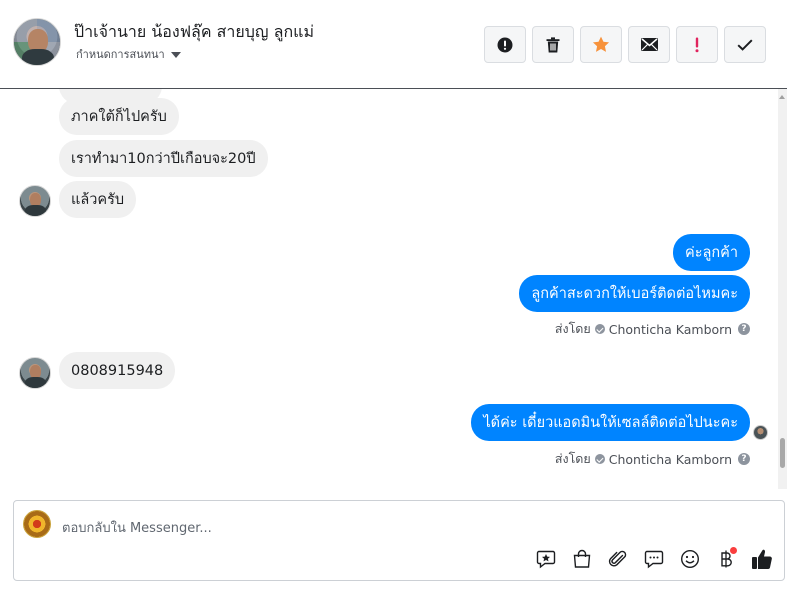 This screenshot has height=592, width=787. I want to click on quick-reply-button, so click(654, 559).